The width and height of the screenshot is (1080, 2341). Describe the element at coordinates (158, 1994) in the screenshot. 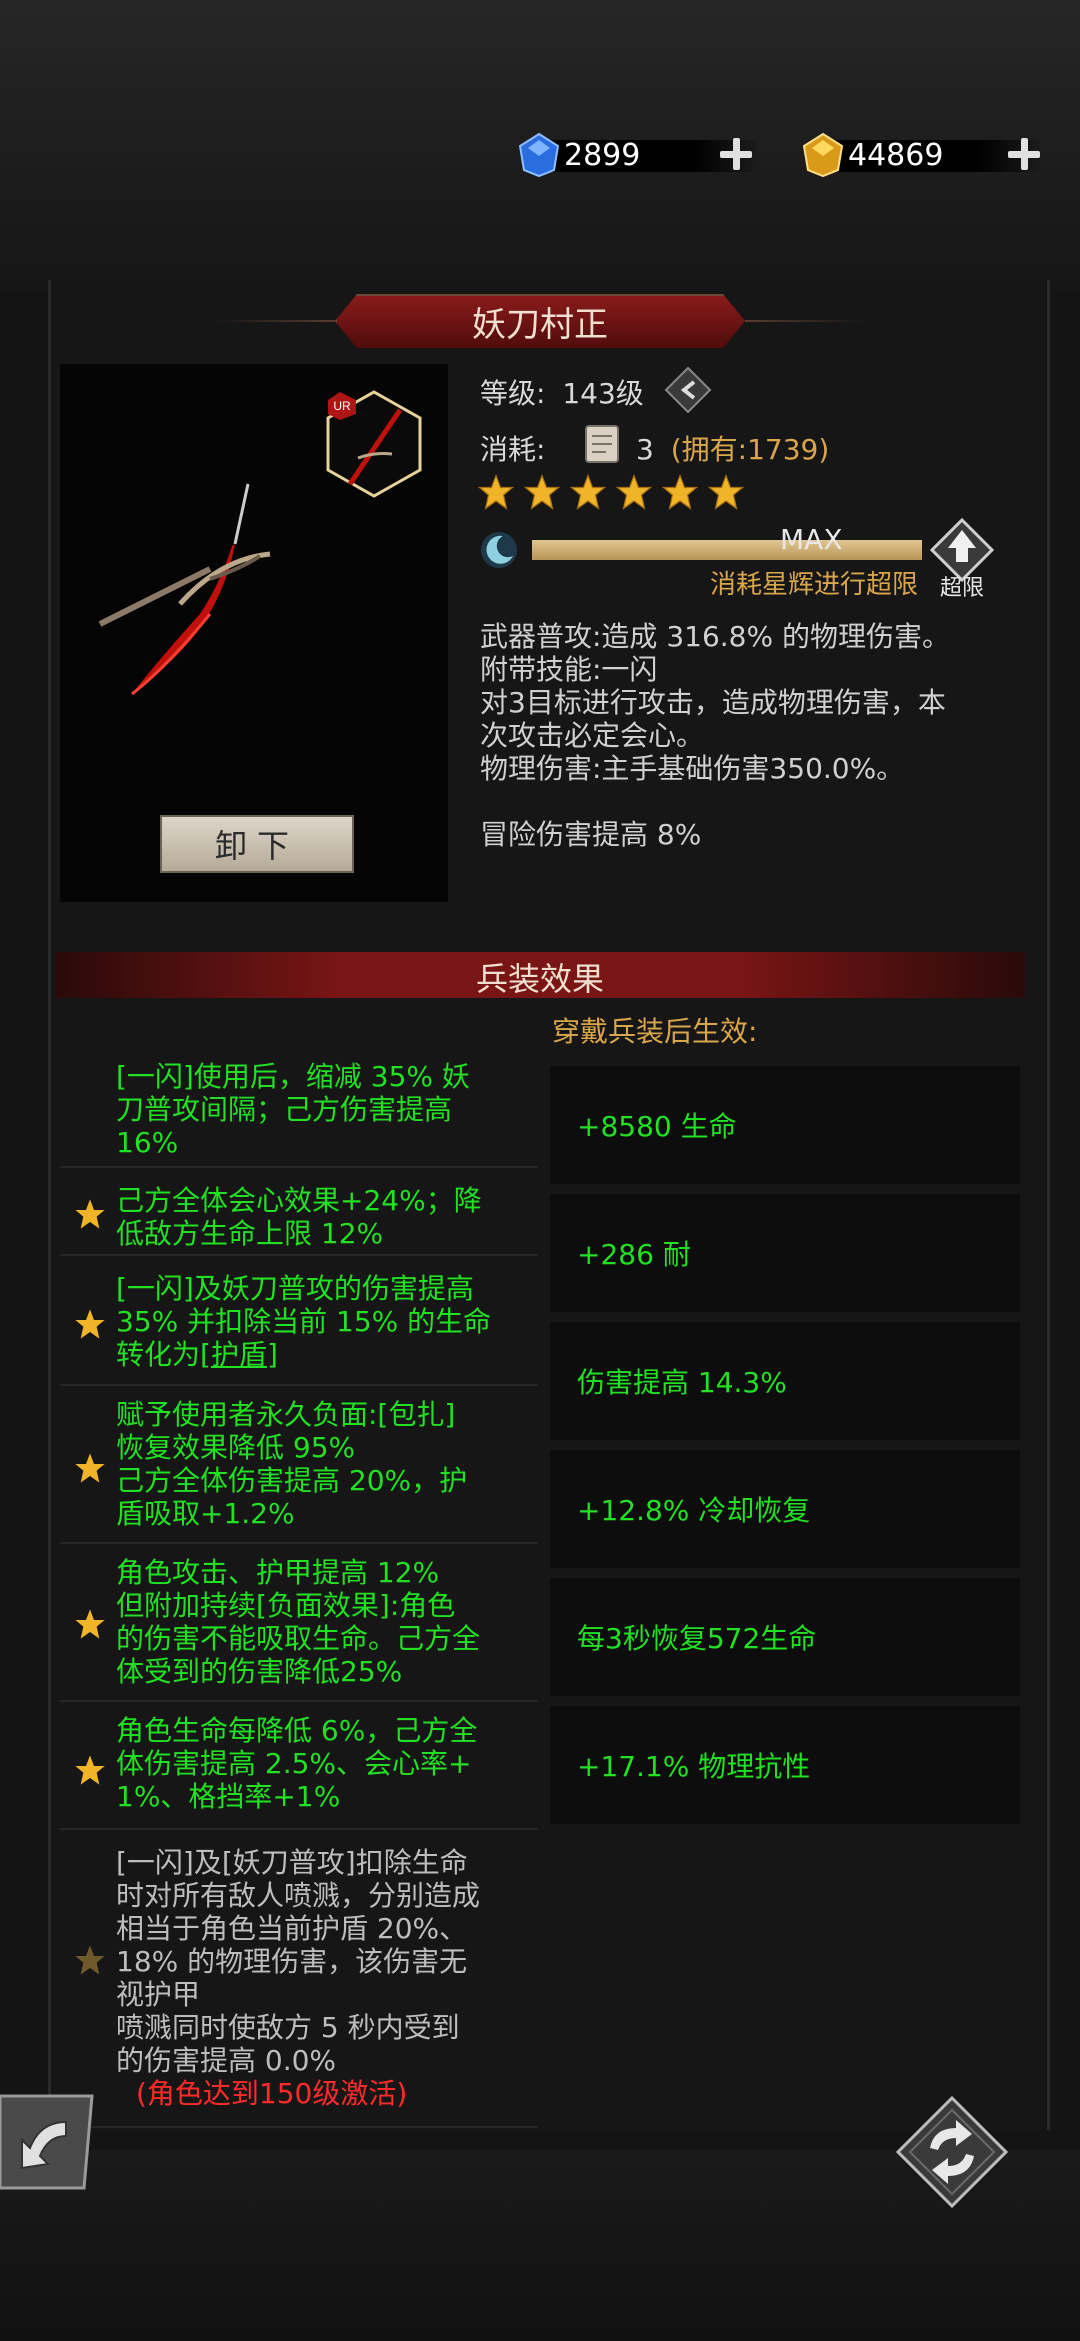

I see `effect-line: 视护甲` at that location.